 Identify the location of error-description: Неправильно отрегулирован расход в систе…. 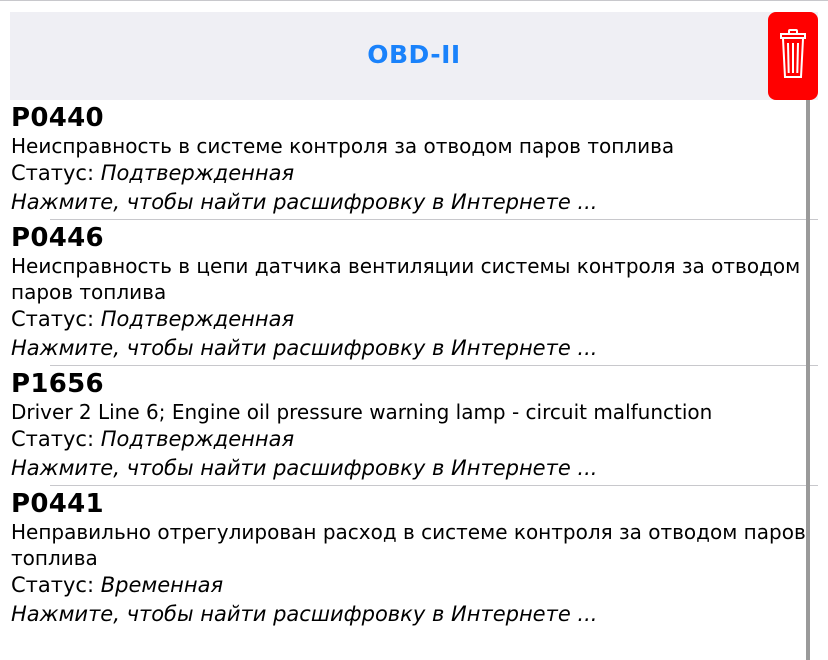
(408, 545).